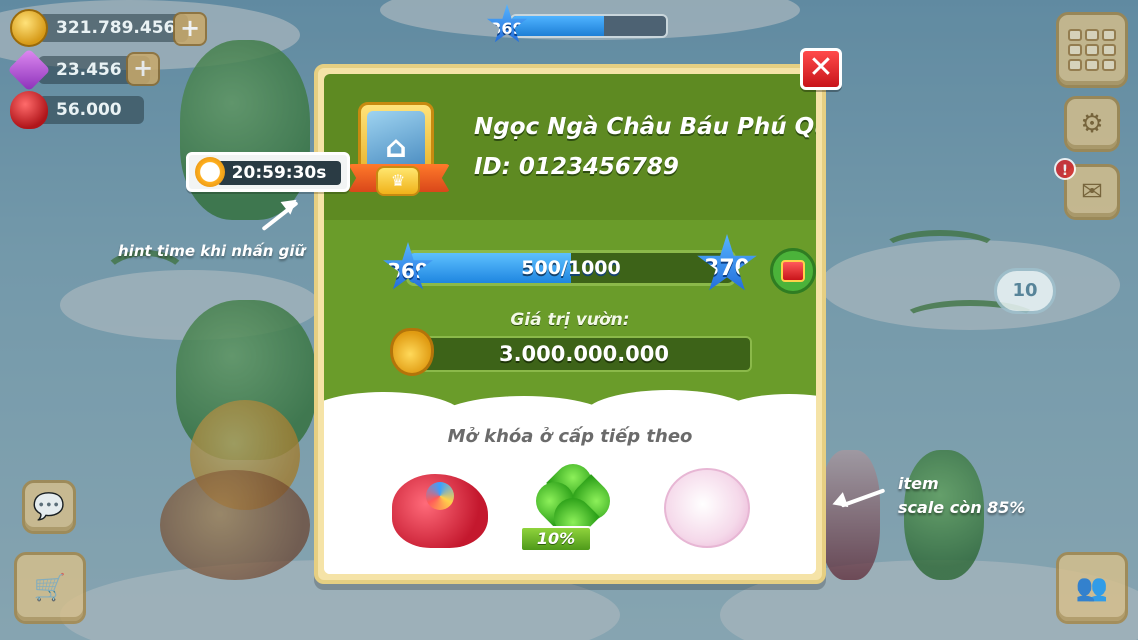  I want to click on close-icon: ✕, so click(821, 67).